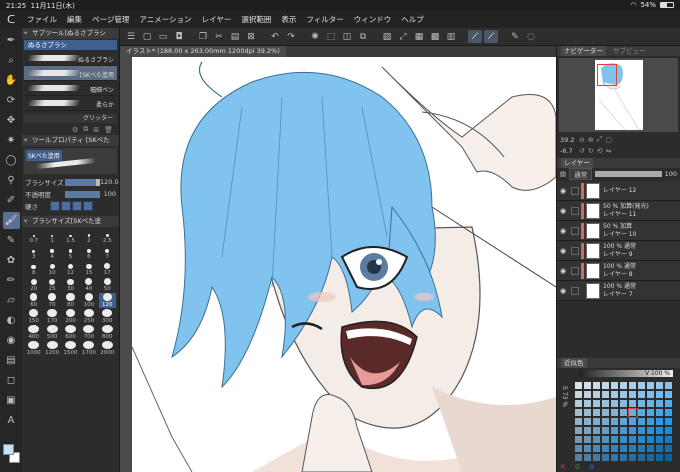 This screenshot has height=472, width=680. What do you see at coordinates (288, 19) in the screenshot?
I see `menu-view: 表示` at bounding box center [288, 19].